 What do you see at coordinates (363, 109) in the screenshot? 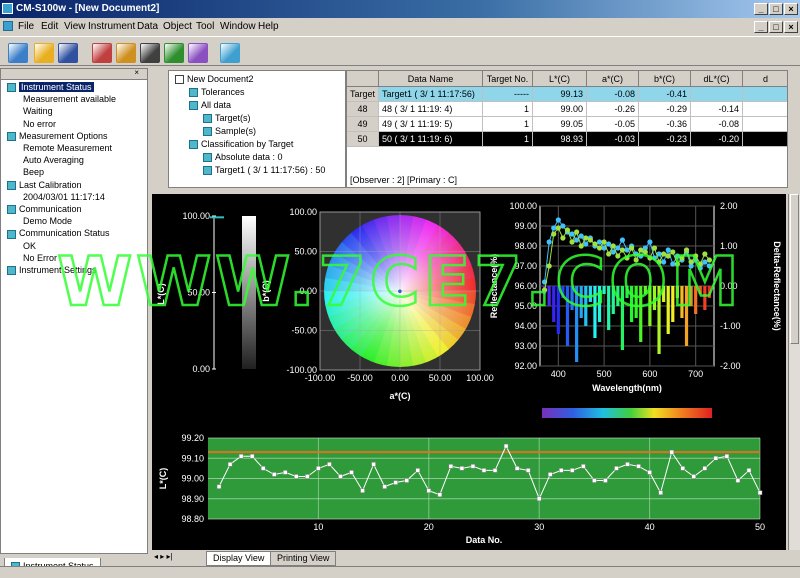
I see `row-header: 48` at bounding box center [363, 109].